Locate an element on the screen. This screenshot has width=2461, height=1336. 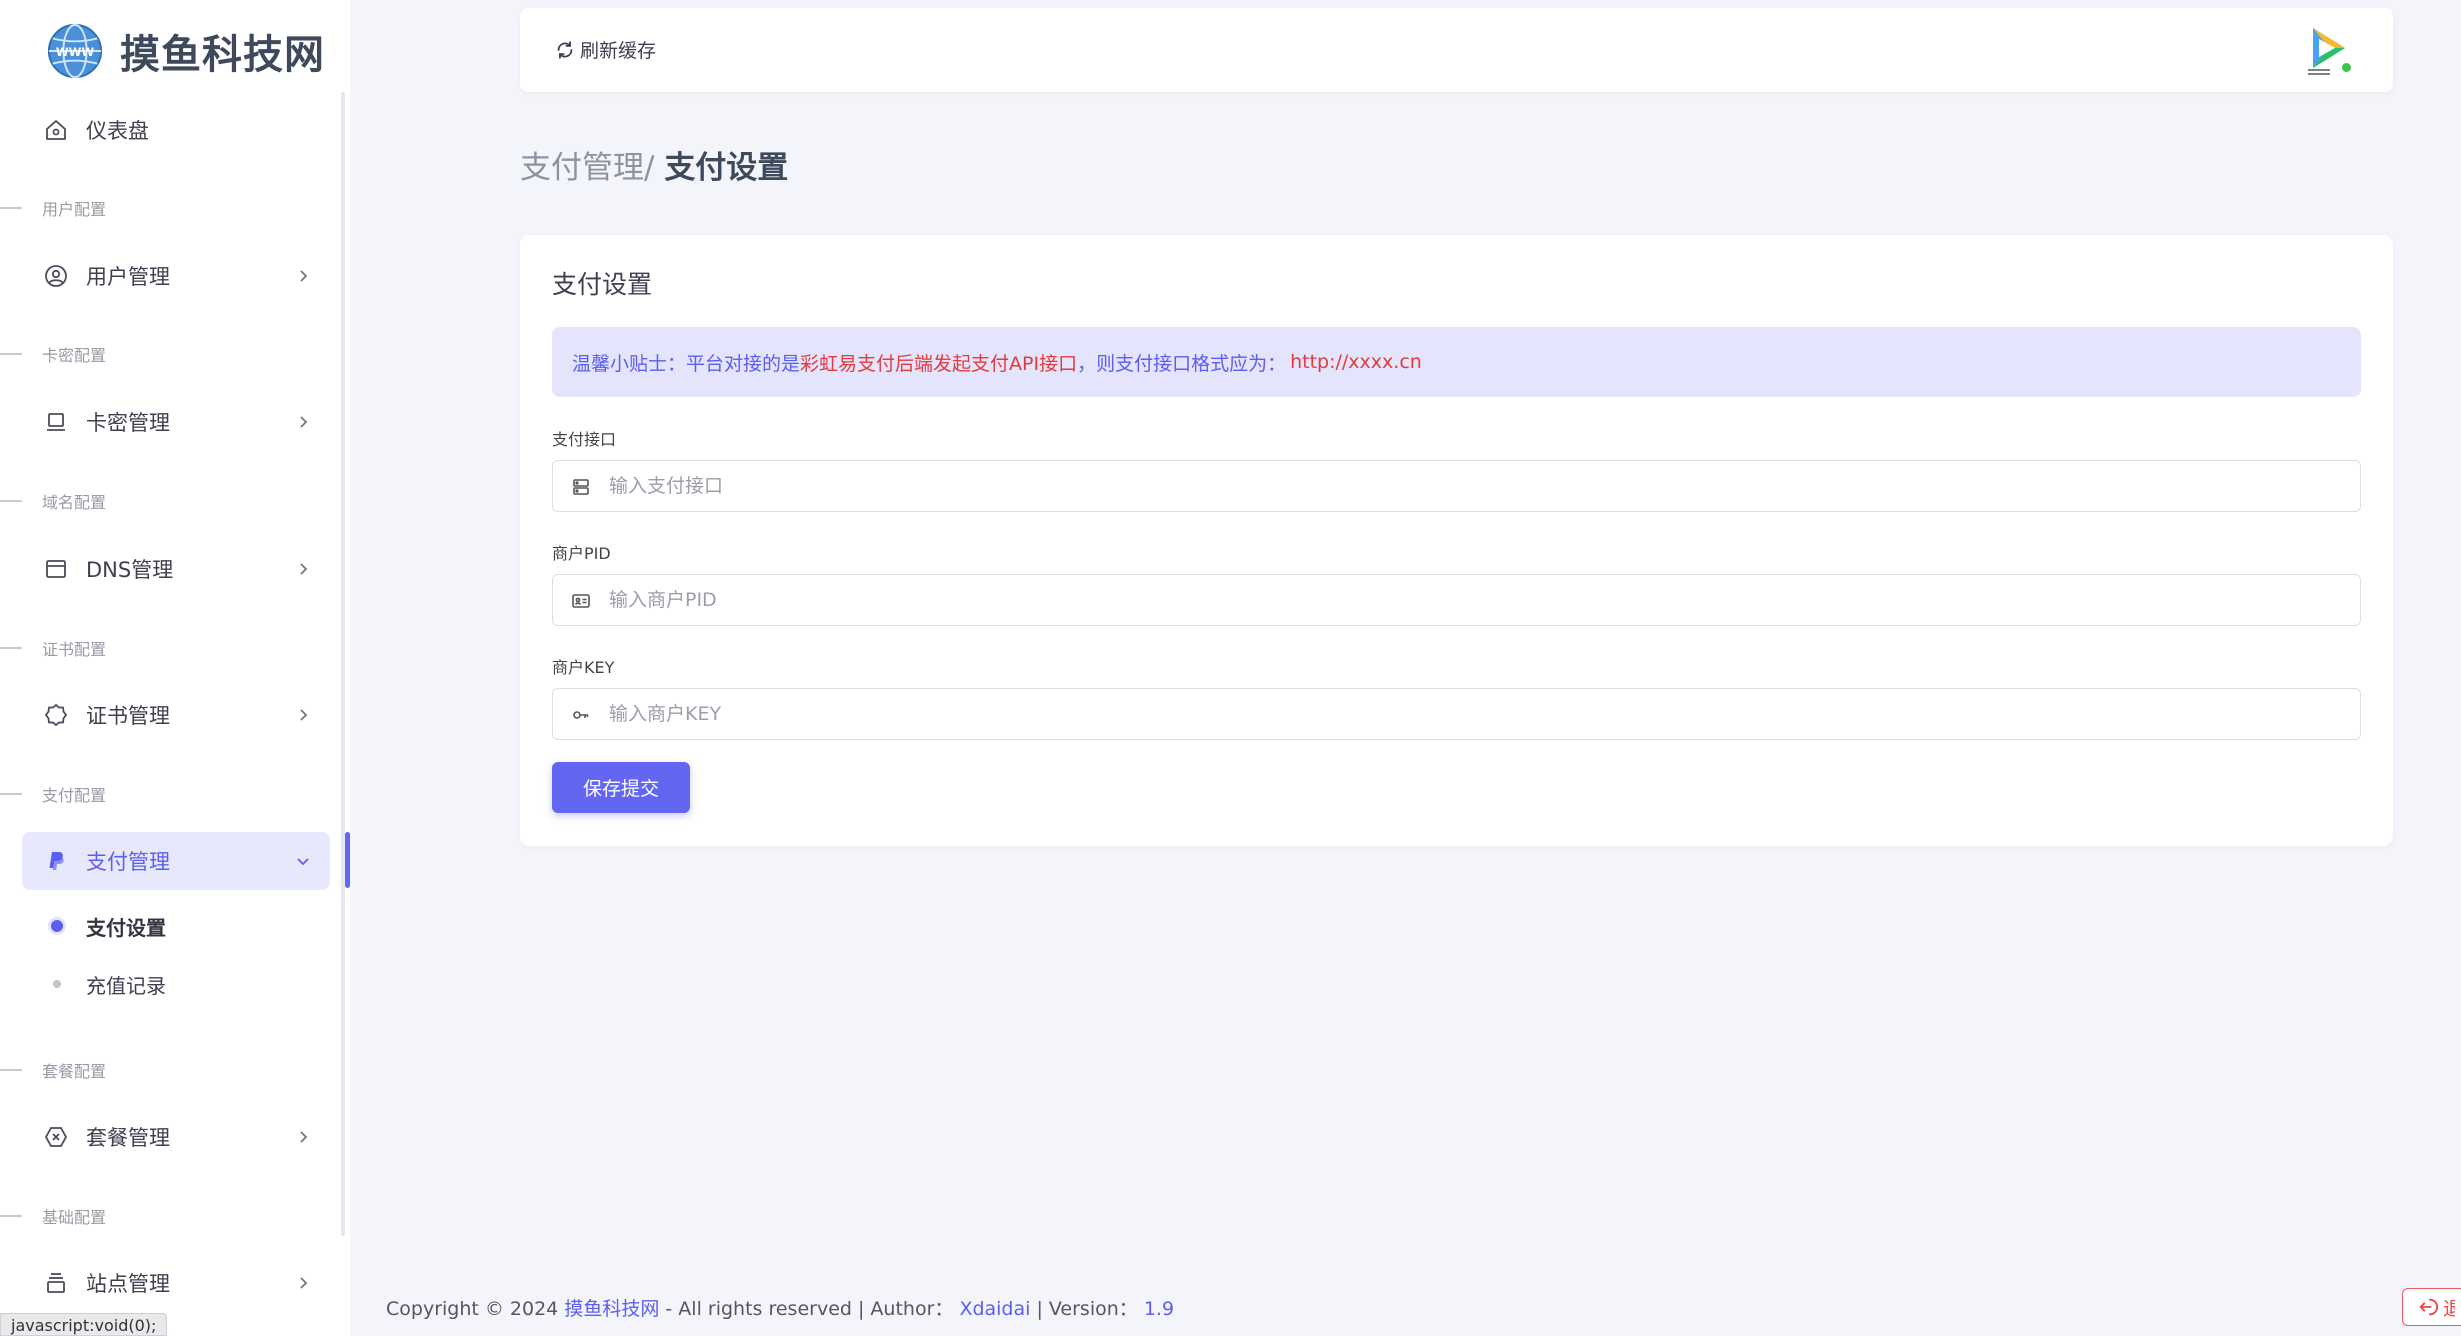
online-status-dot is located at coordinates (2346, 67).